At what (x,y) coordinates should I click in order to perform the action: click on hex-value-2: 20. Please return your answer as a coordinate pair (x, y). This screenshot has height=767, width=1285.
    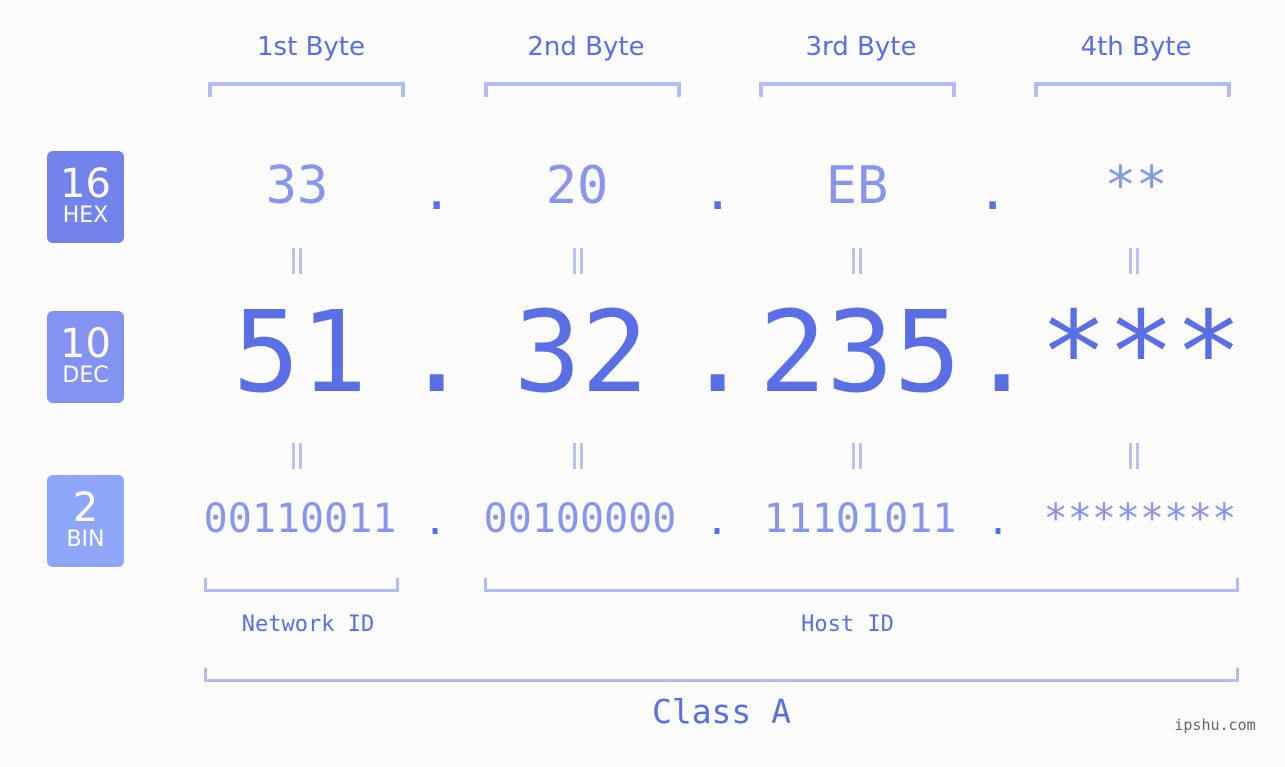
    Looking at the image, I should click on (577, 186).